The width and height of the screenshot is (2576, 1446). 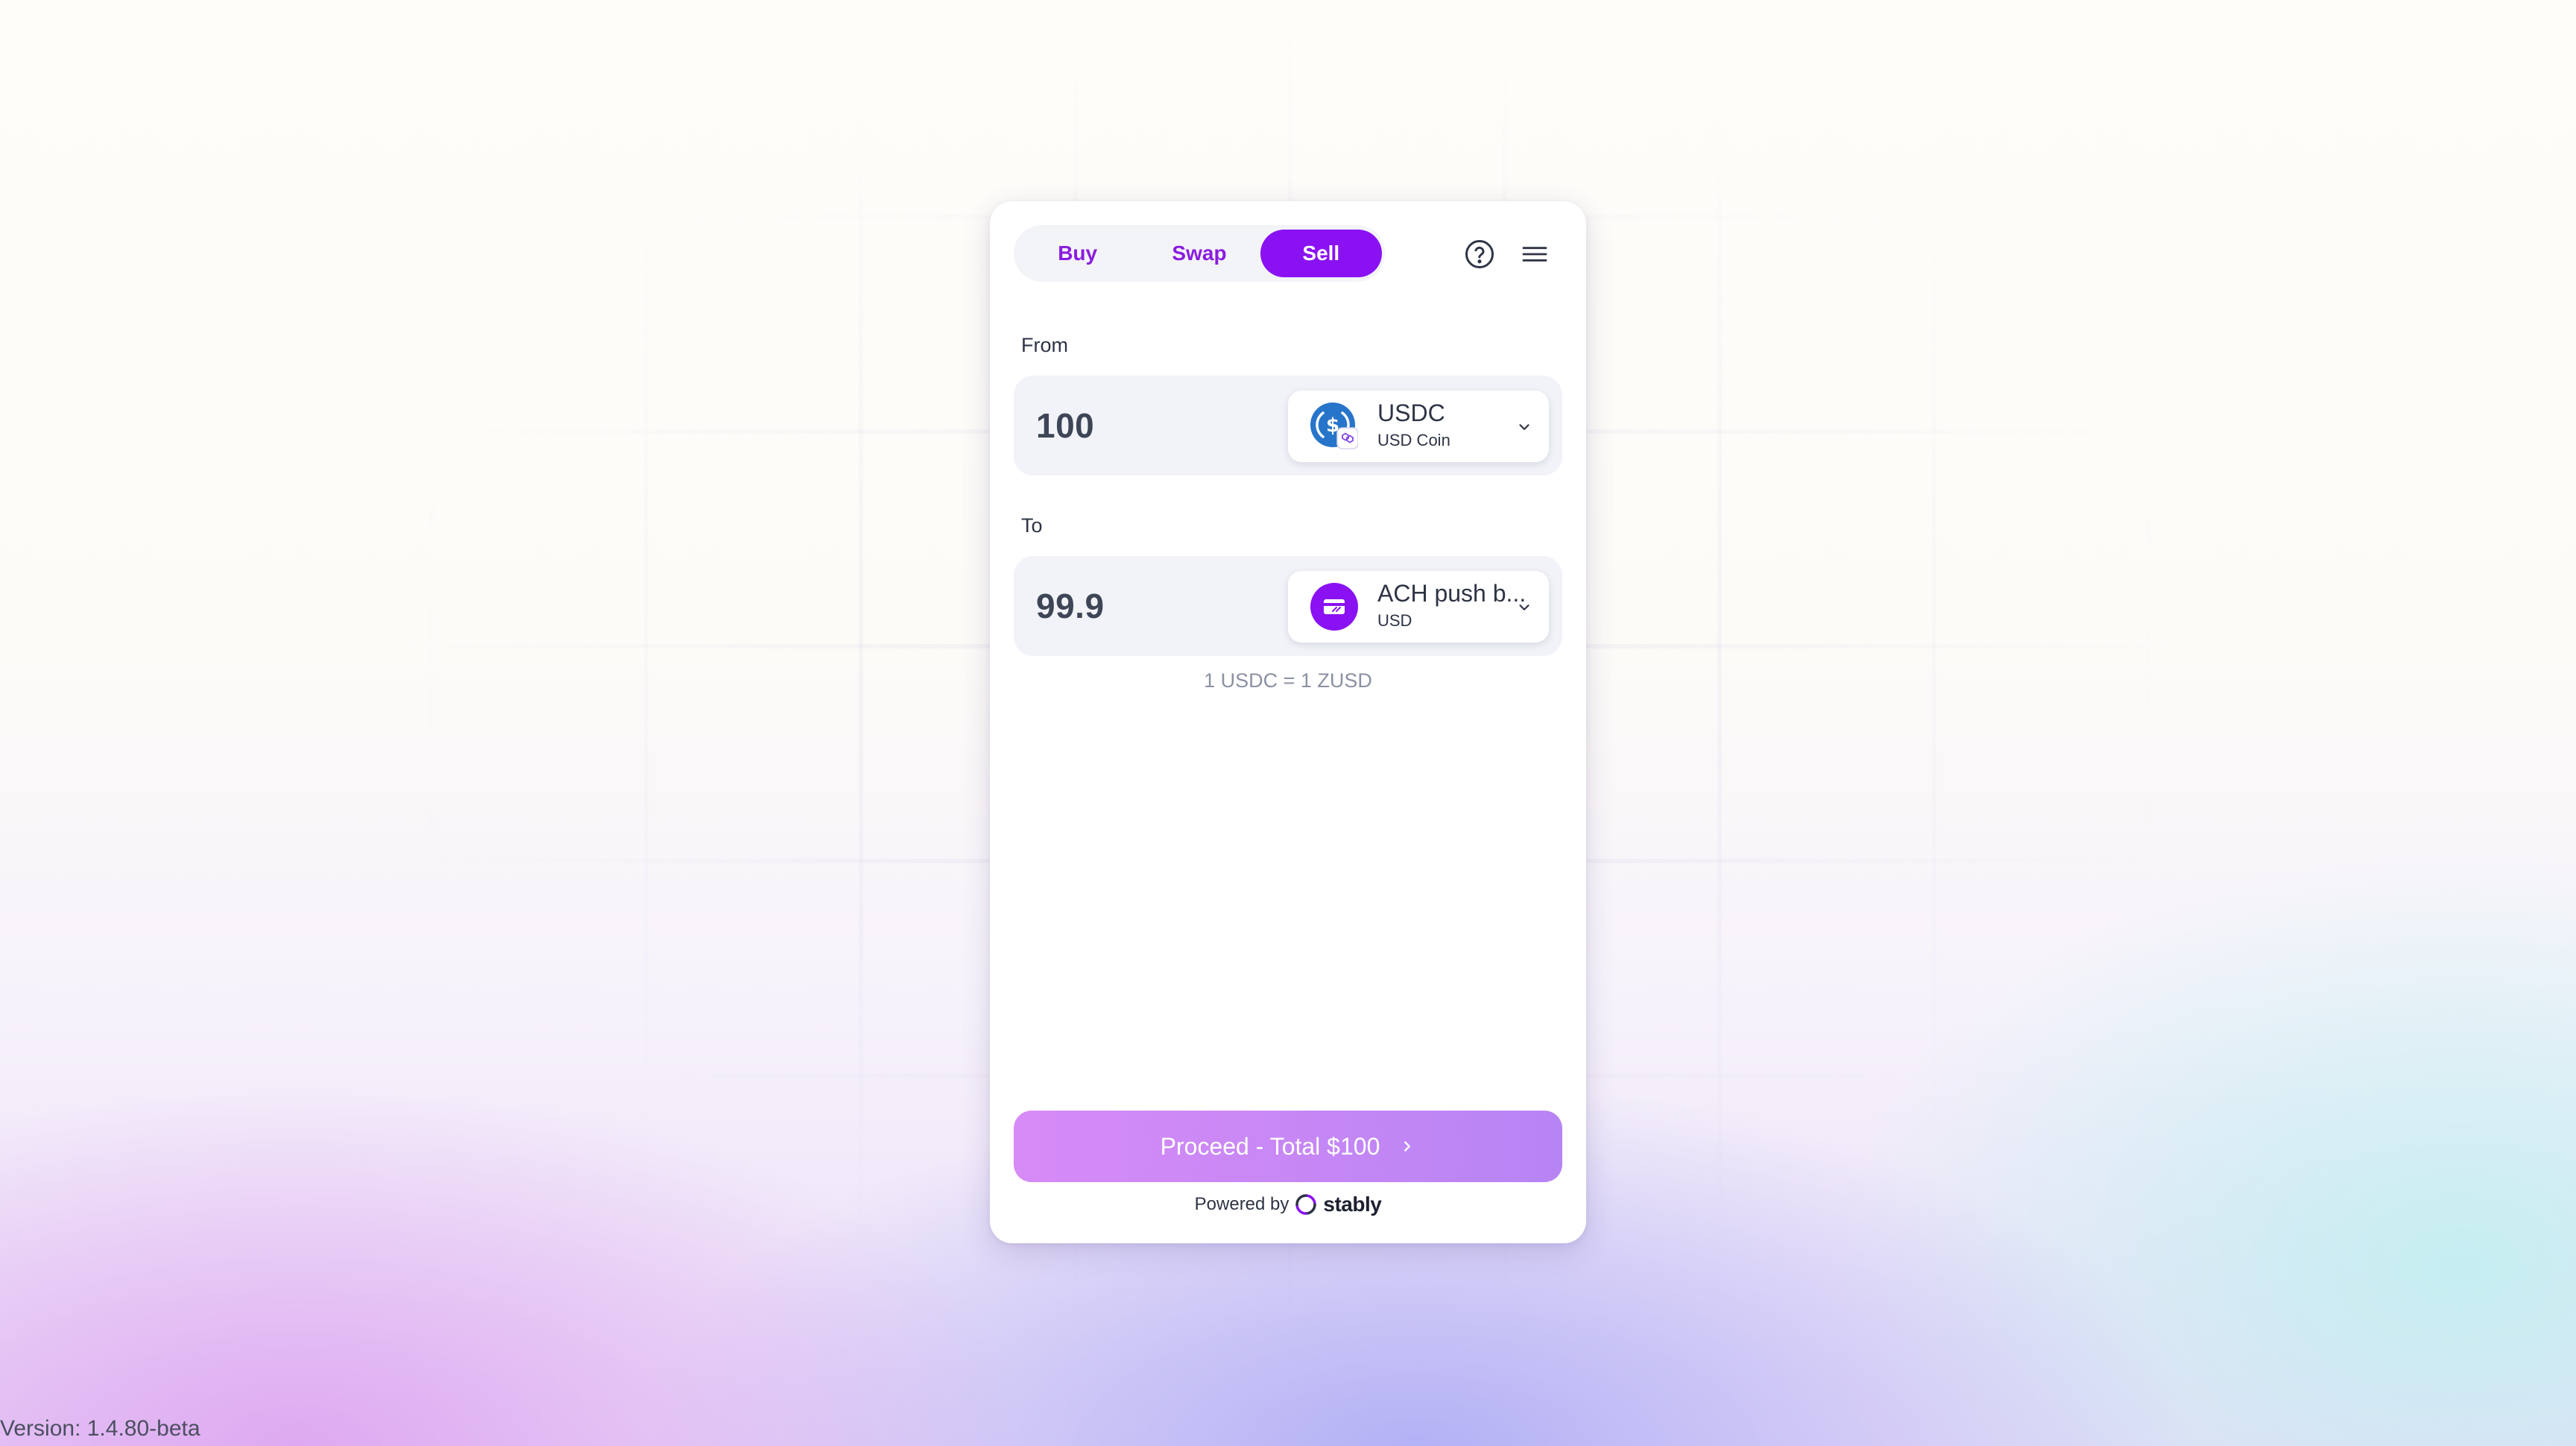 What do you see at coordinates (1411, 413) in the screenshot?
I see `from-asset-name: USDC` at bounding box center [1411, 413].